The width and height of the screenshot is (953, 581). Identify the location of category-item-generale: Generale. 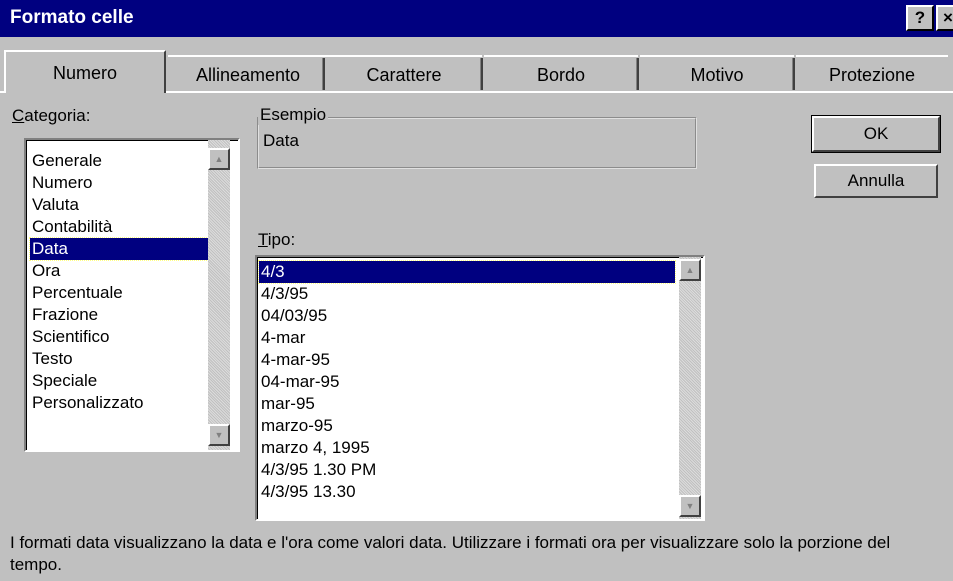
(67, 161).